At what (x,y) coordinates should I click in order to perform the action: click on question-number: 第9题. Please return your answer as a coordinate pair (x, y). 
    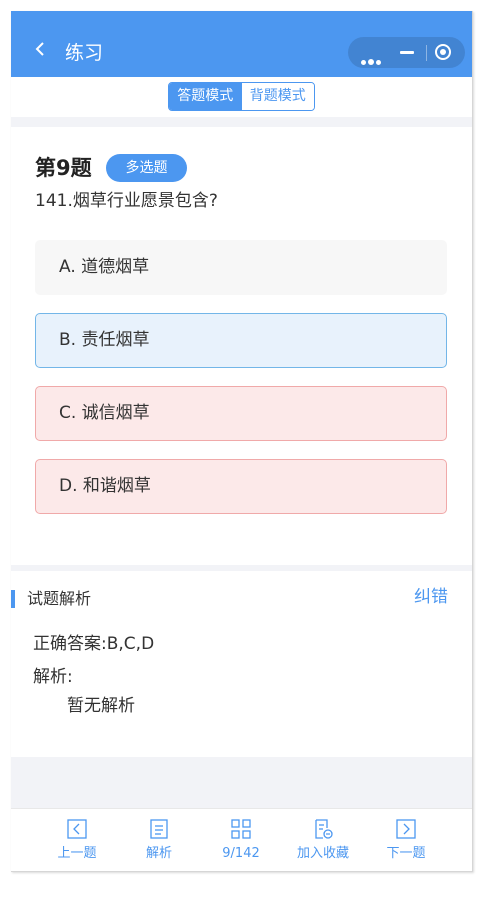
    Looking at the image, I should click on (63, 168).